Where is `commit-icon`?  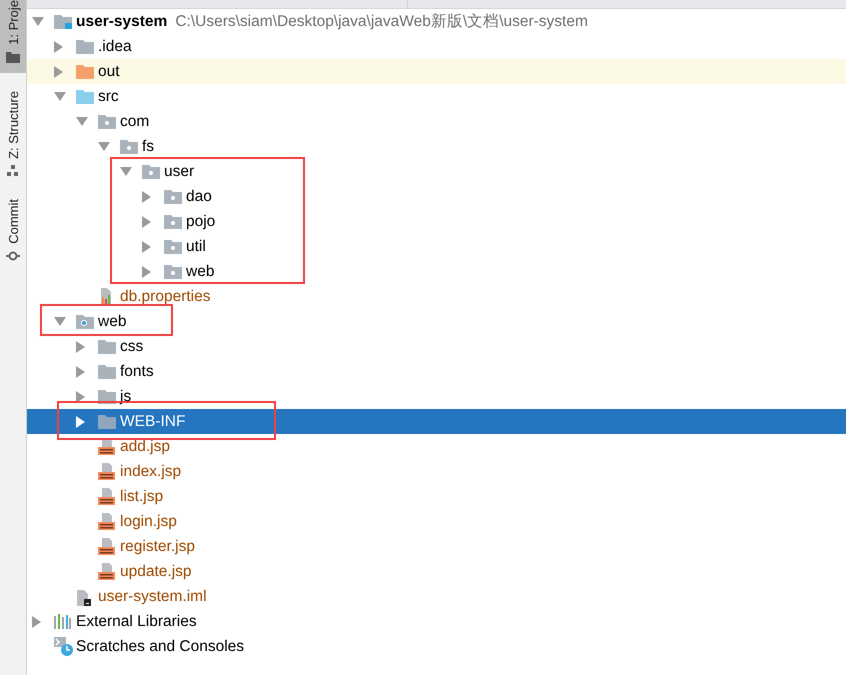
commit-icon is located at coordinates (13, 256).